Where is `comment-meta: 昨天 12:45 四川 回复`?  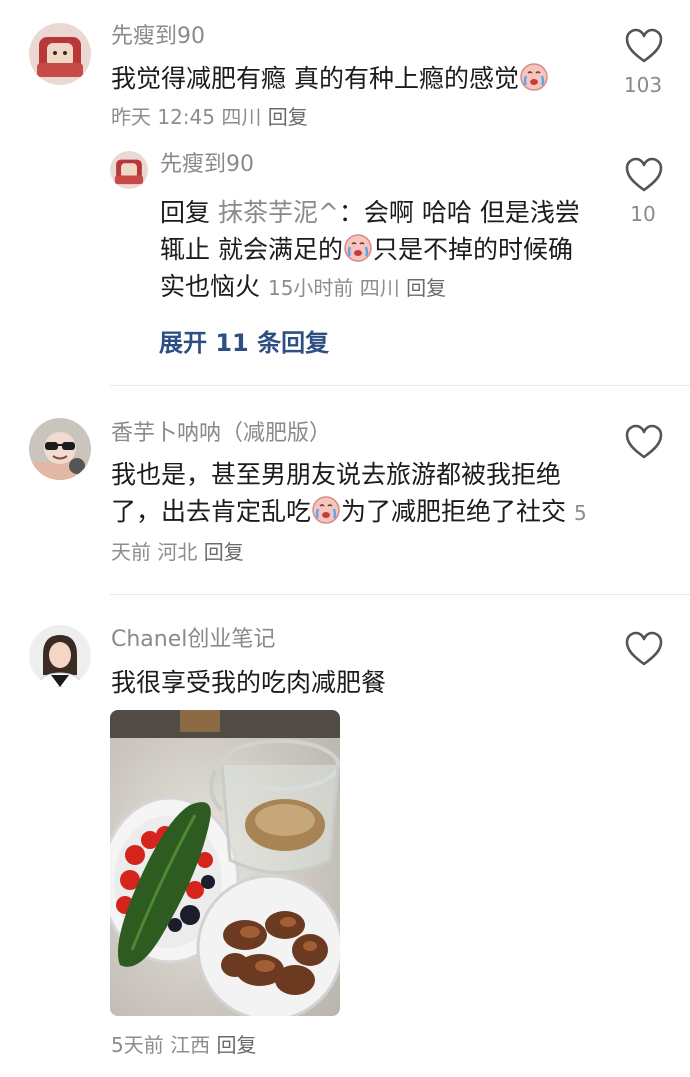 comment-meta: 昨天 12:45 四川 回复 is located at coordinates (209, 115).